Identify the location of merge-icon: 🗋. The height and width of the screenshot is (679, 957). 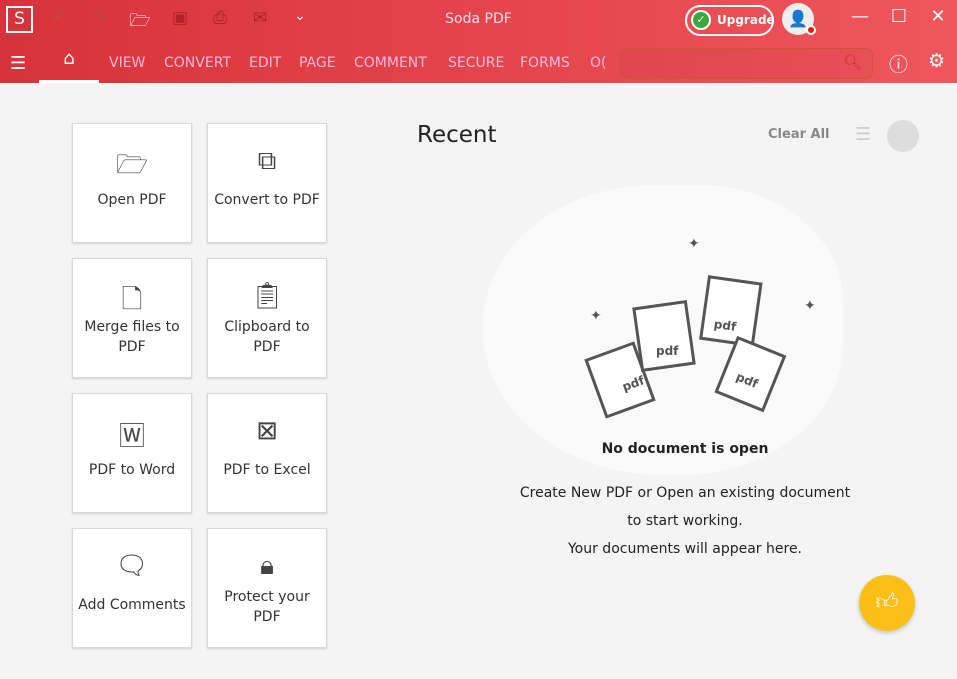
(132, 300).